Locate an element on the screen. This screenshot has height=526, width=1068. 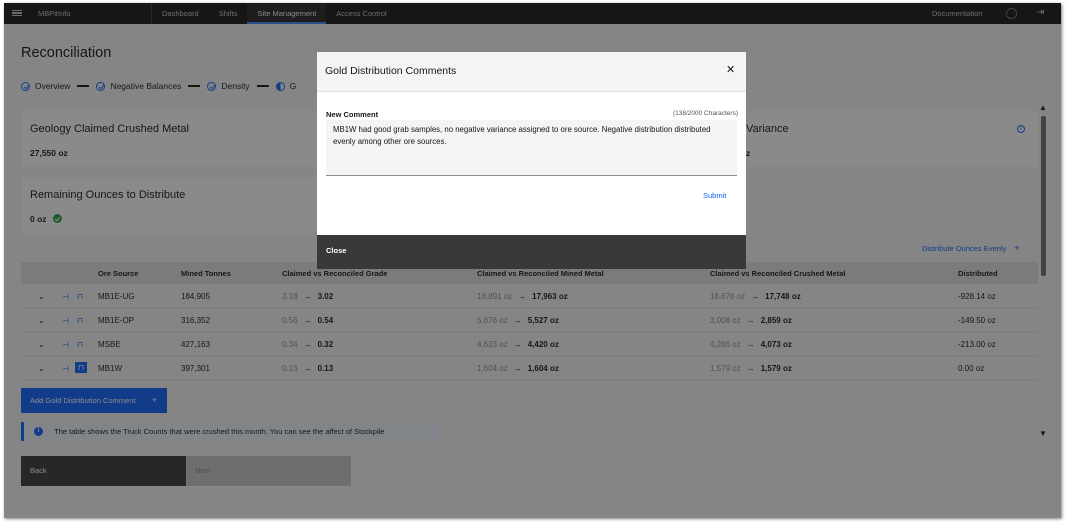
character-count: (138/2000 Characters) is located at coordinates (705, 113).